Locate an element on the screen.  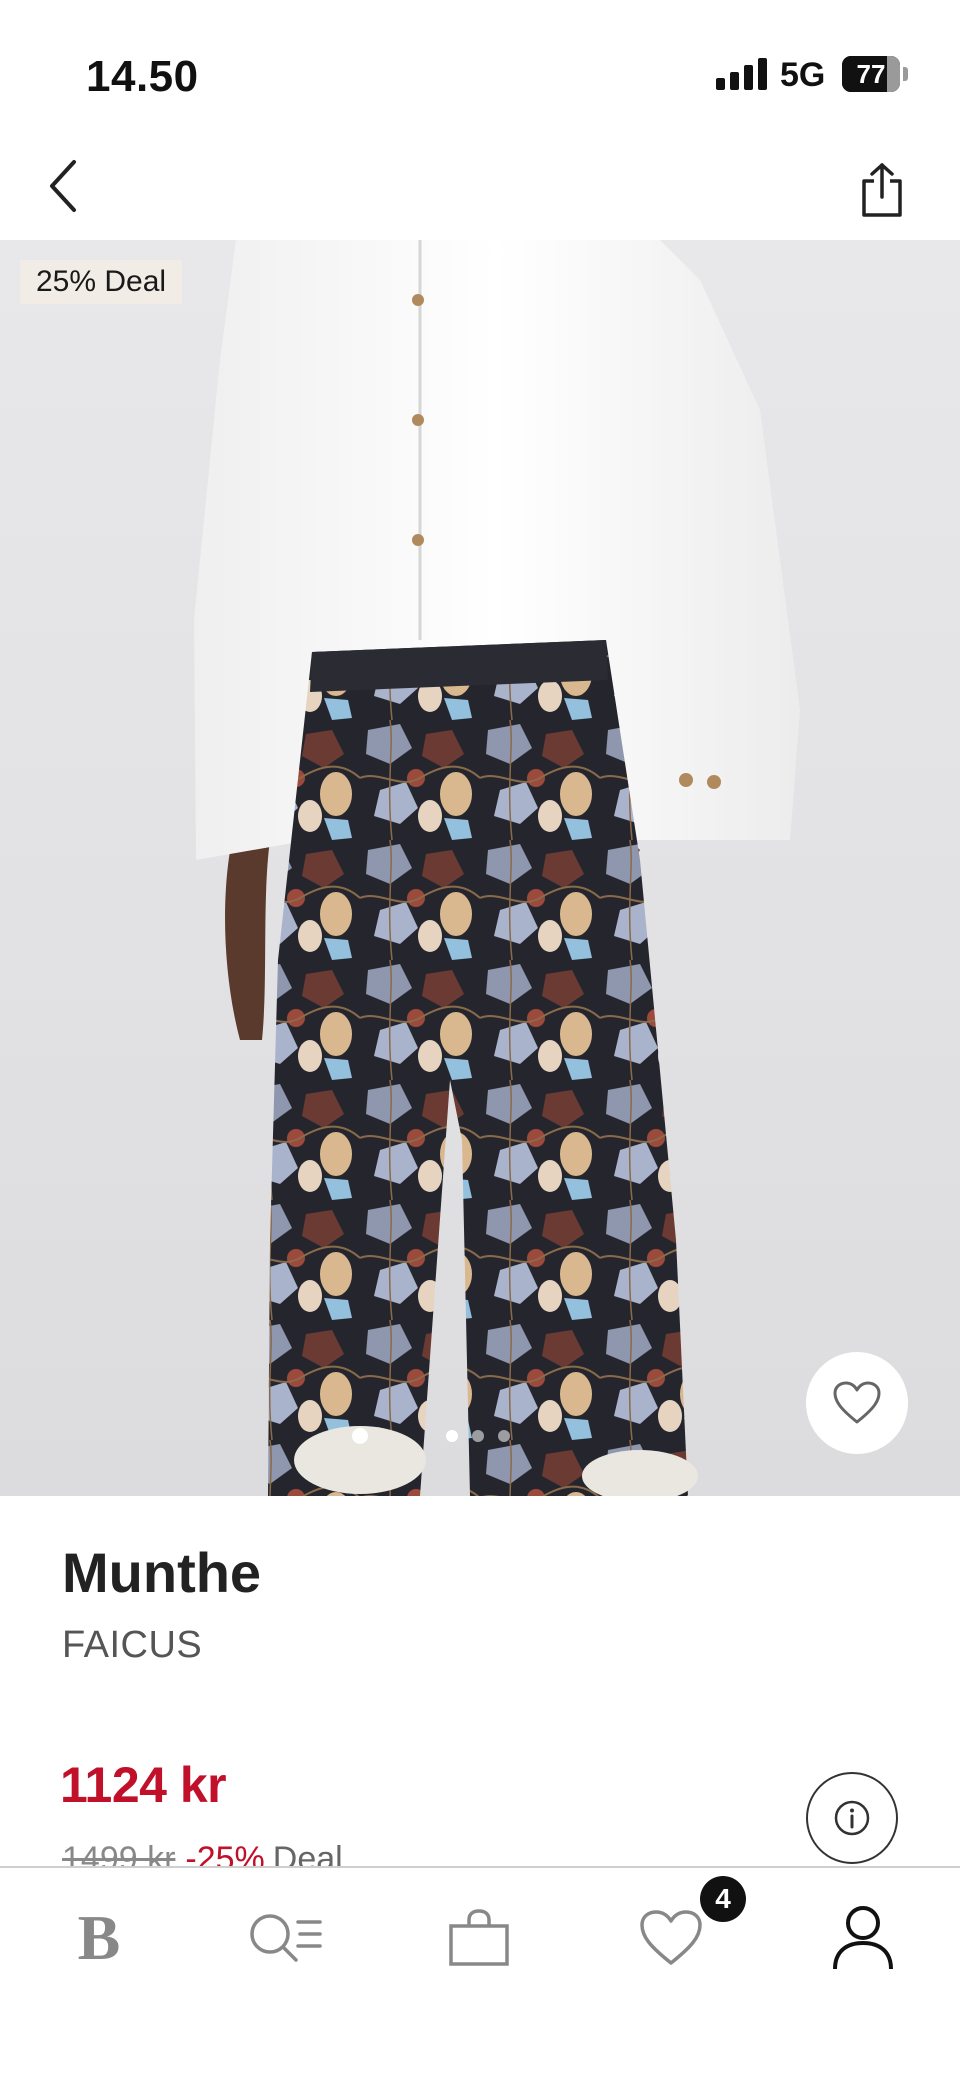
share-icon is located at coordinates (882, 190).